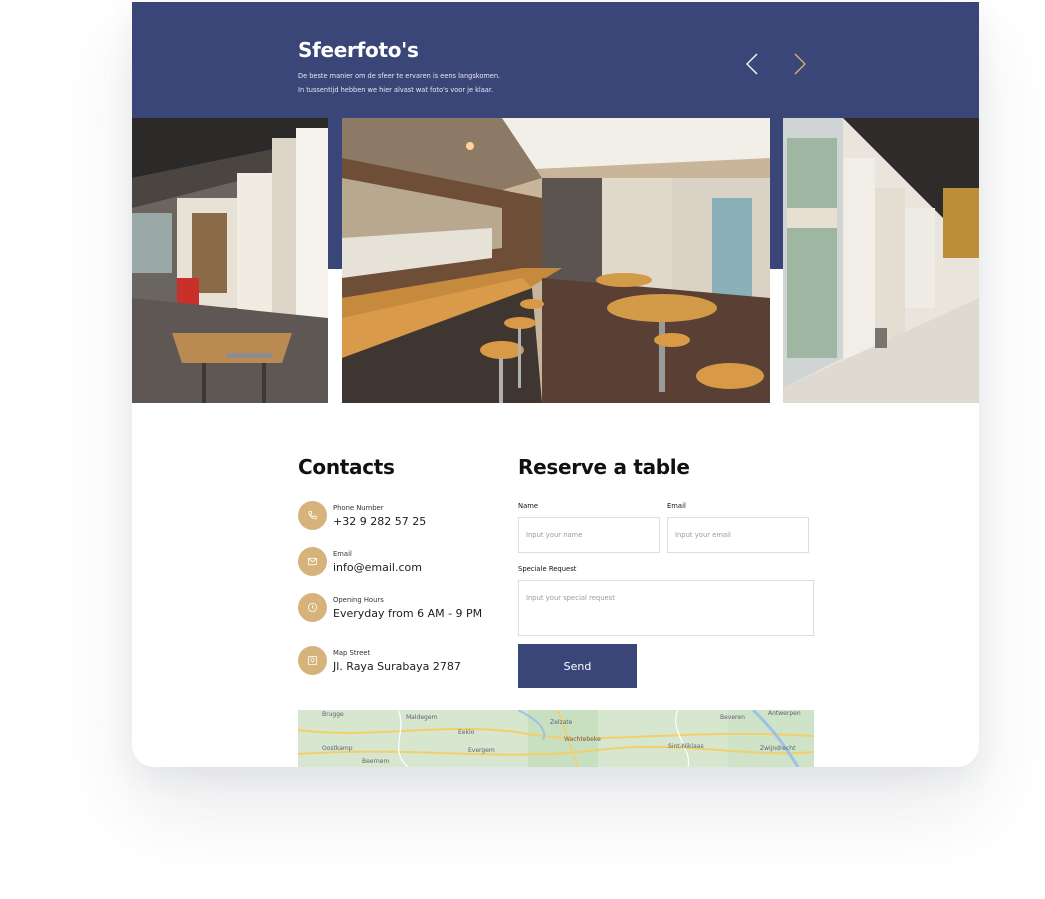 The width and height of the screenshot is (1045, 899). What do you see at coordinates (380, 521) in the screenshot?
I see `contact-value: +32 9 282 57 25` at bounding box center [380, 521].